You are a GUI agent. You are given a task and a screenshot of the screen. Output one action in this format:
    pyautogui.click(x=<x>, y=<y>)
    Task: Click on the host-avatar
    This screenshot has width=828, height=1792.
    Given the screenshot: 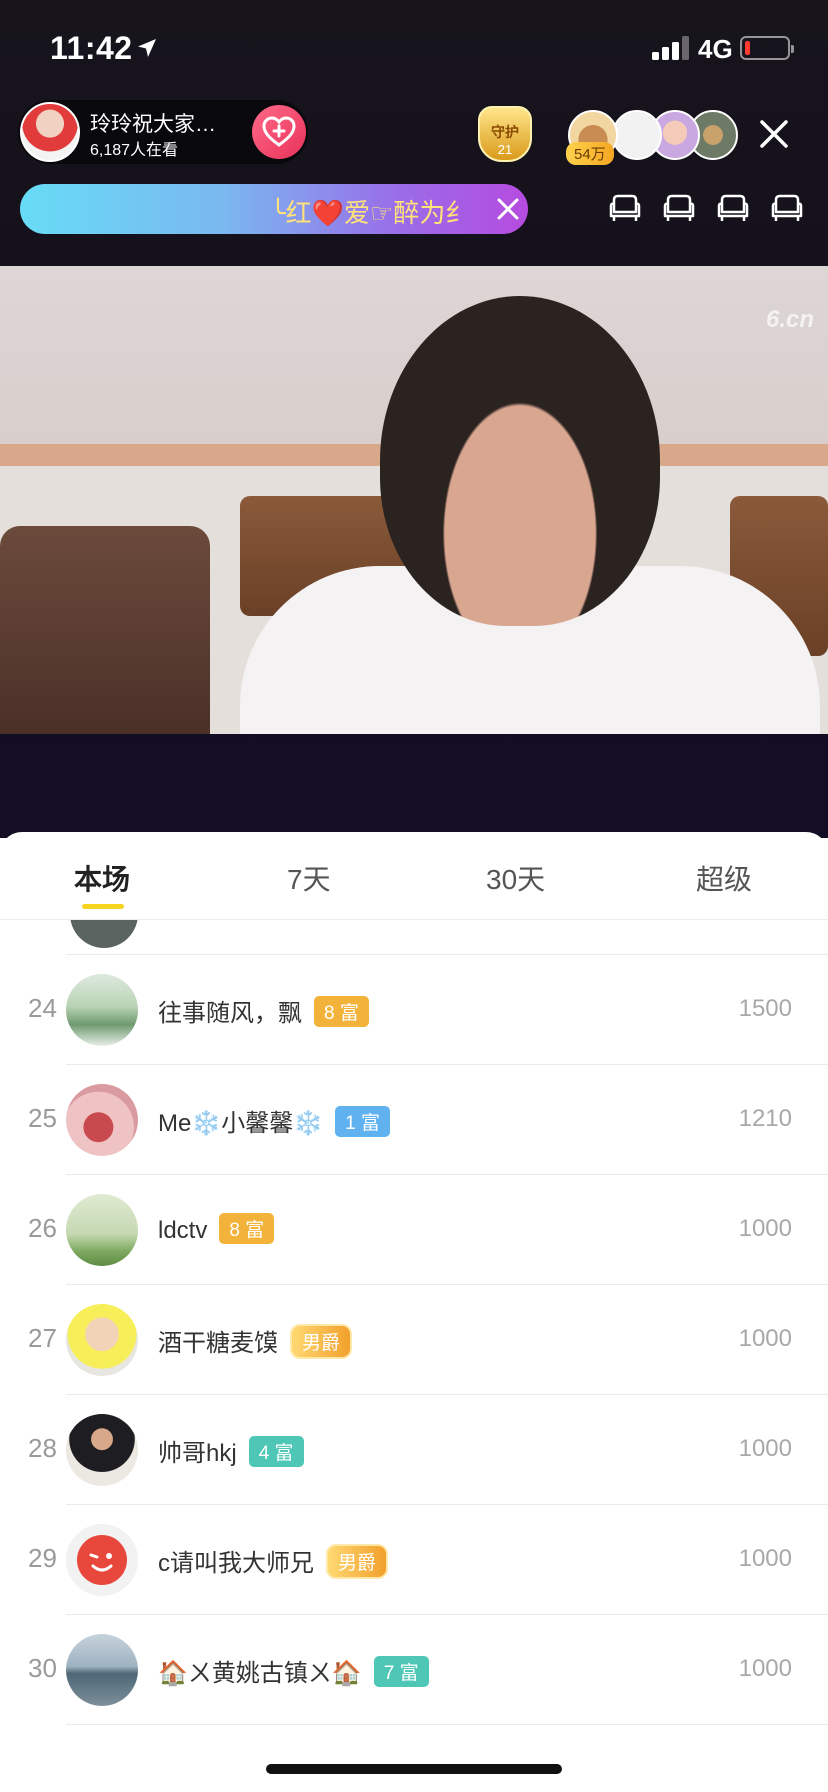 What is the action you would take?
    pyautogui.click(x=50, y=132)
    